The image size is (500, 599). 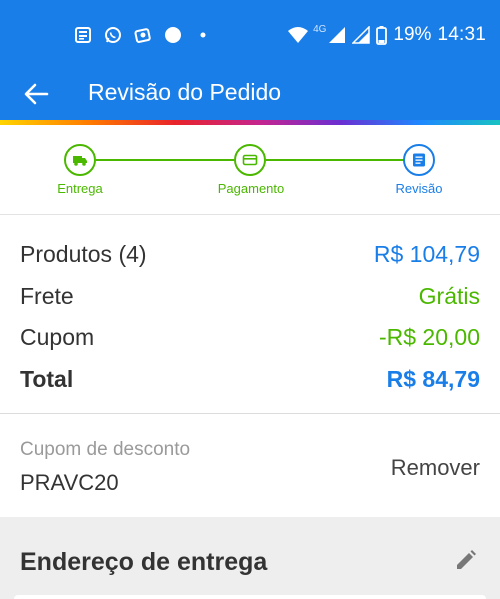 What do you see at coordinates (298, 35) in the screenshot?
I see `wifi-icon` at bounding box center [298, 35].